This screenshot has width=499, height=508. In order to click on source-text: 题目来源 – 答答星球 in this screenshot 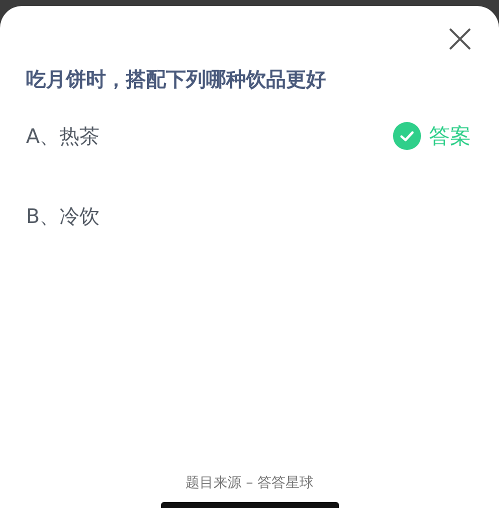, I will do `click(250, 483)`.